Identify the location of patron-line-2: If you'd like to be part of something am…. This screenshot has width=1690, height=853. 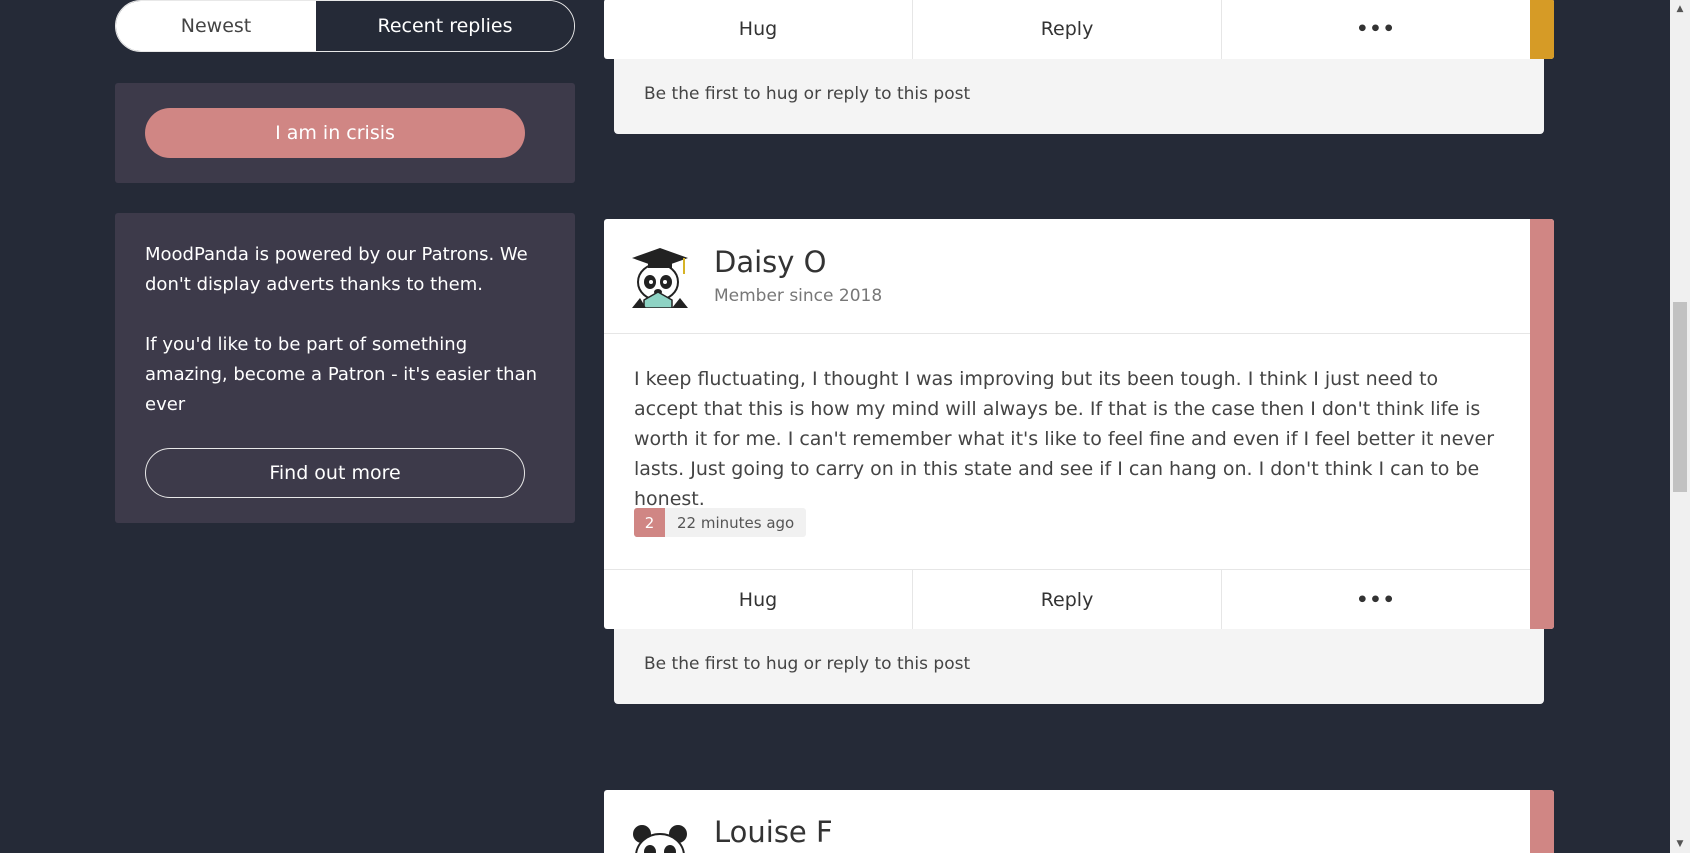
(341, 374).